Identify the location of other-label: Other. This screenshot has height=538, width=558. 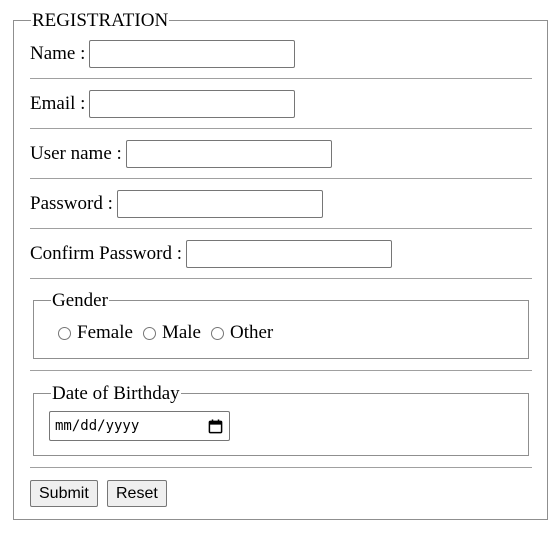
(251, 332).